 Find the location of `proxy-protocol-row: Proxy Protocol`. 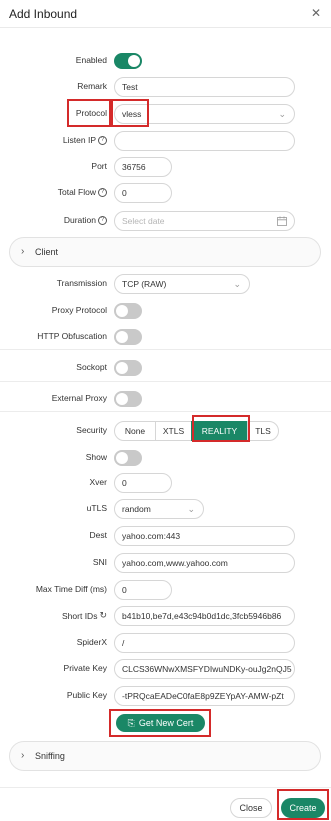

proxy-protocol-row: Proxy Protocol is located at coordinates (165, 311).